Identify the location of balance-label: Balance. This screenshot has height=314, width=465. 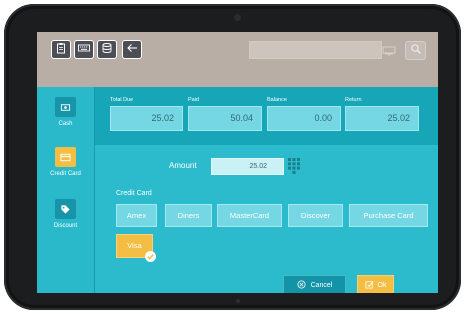
(277, 100).